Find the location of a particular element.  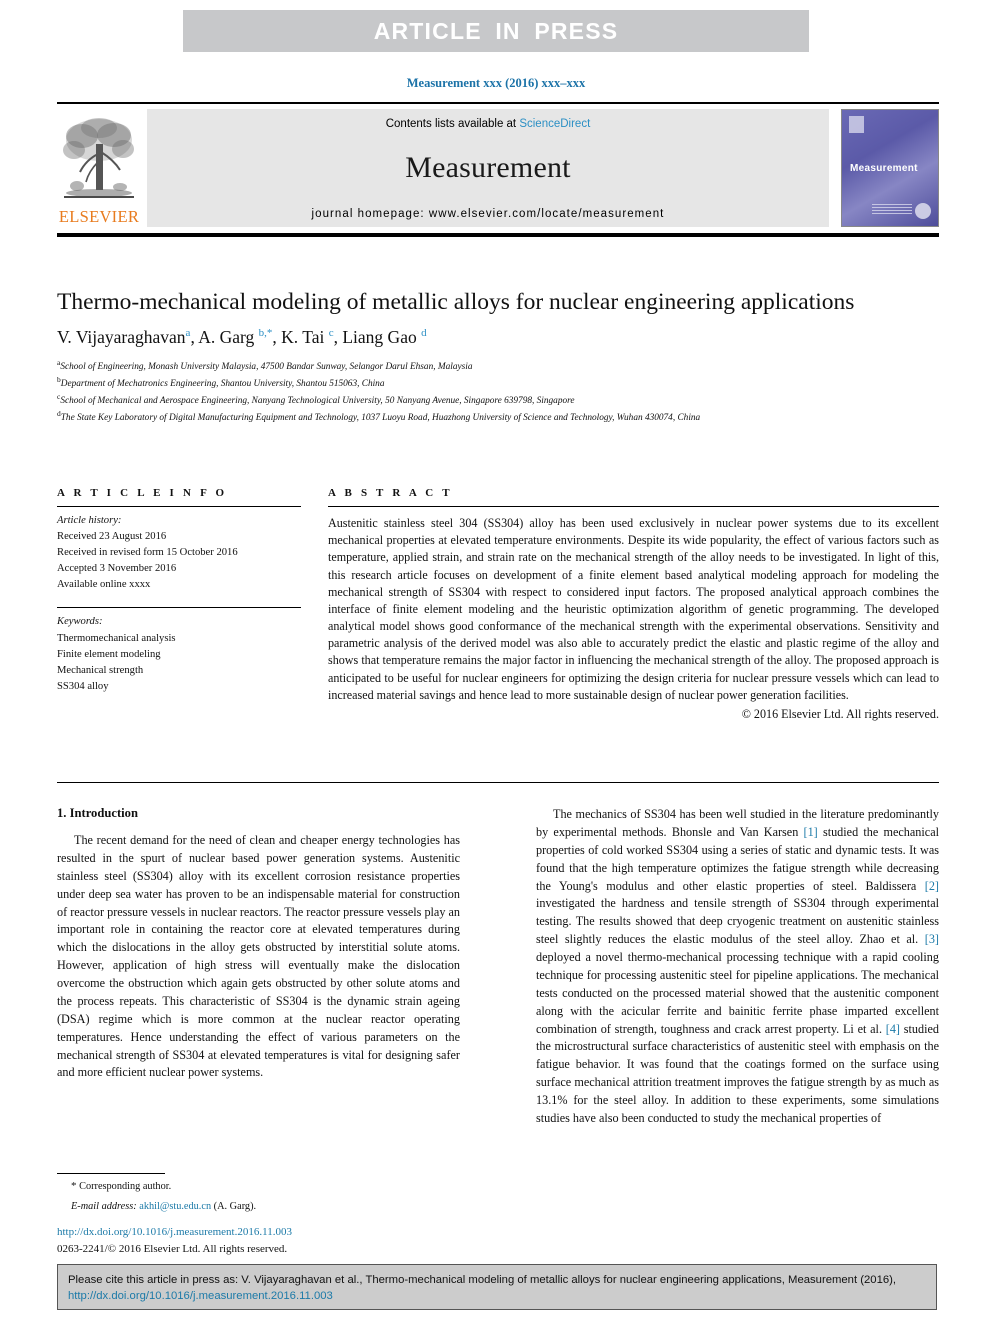

author-name: A. Garg is located at coordinates (226, 336).